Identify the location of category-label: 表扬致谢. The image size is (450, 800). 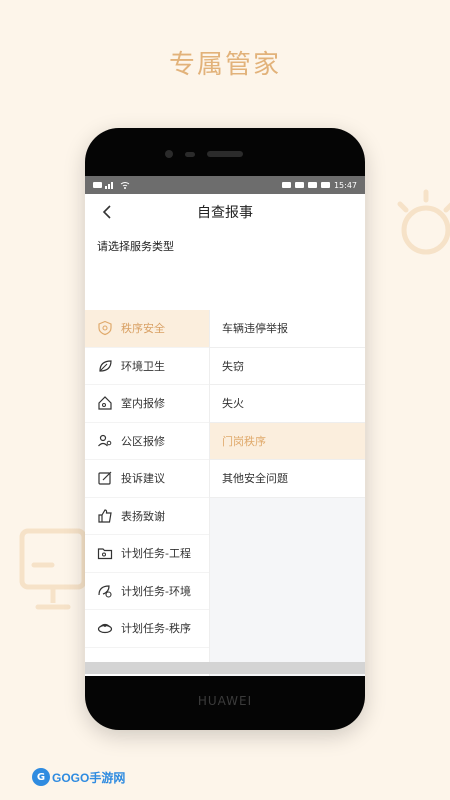
(143, 516).